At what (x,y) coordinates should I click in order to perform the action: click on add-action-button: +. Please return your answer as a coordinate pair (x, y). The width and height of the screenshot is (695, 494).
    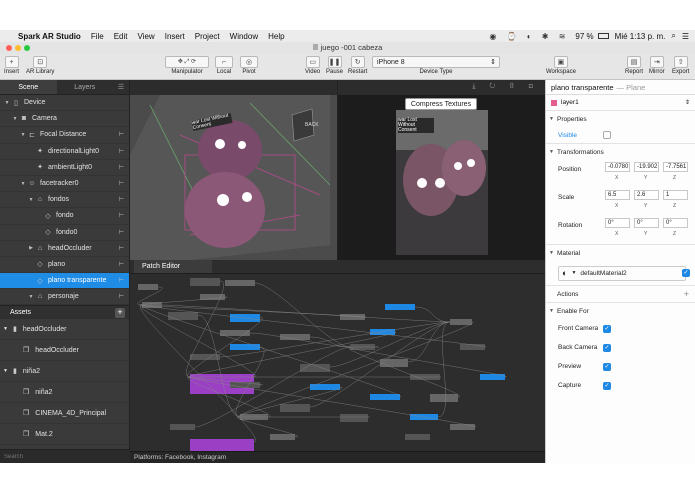
    Looking at the image, I should click on (686, 294).